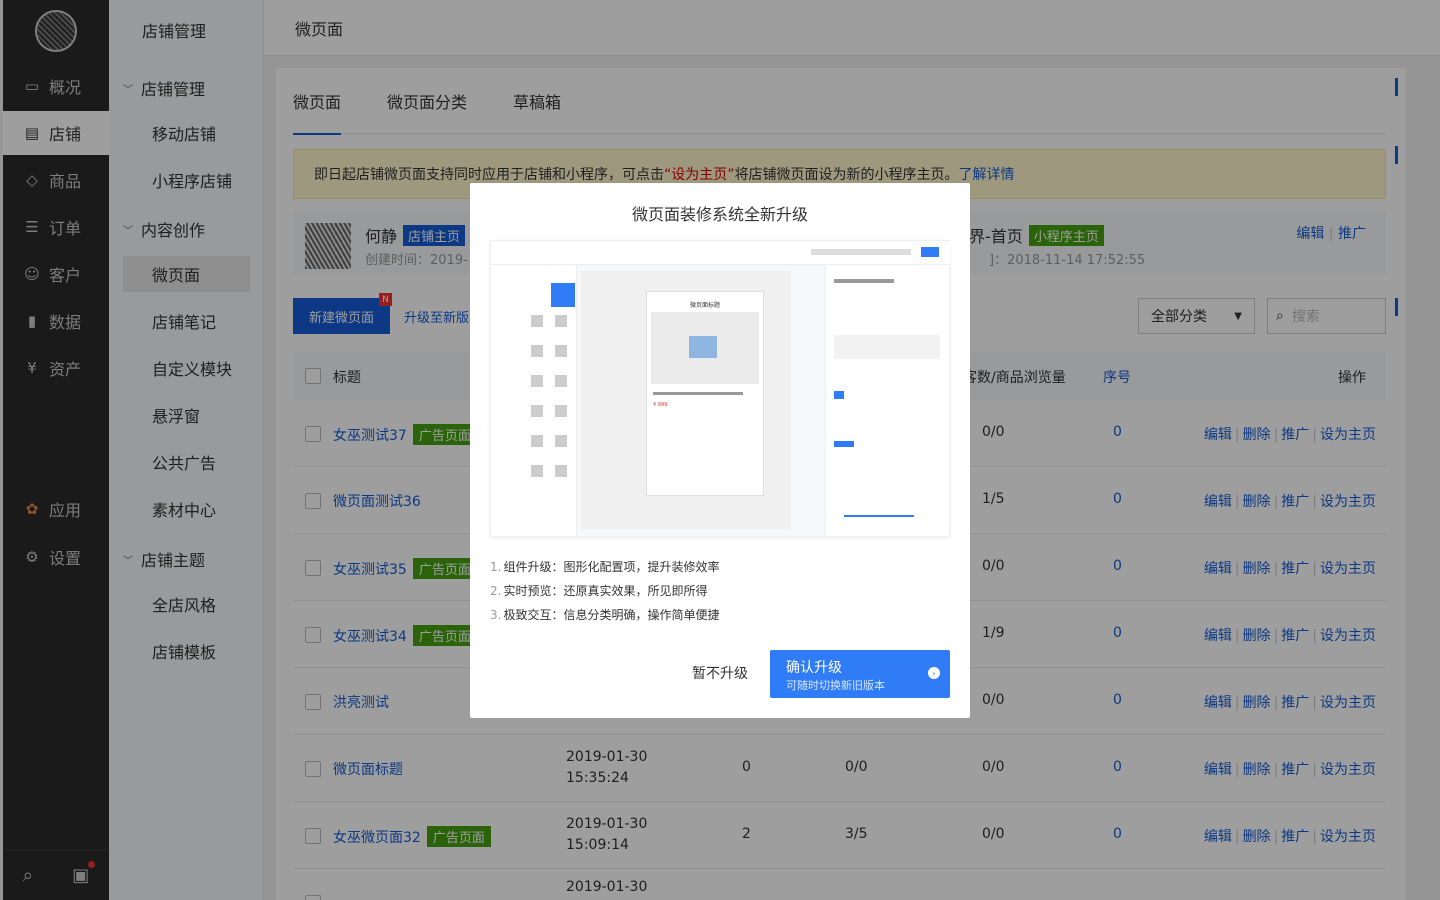 This screenshot has height=900, width=1440. I want to click on not-now-button: 暂不升级, so click(720, 673).